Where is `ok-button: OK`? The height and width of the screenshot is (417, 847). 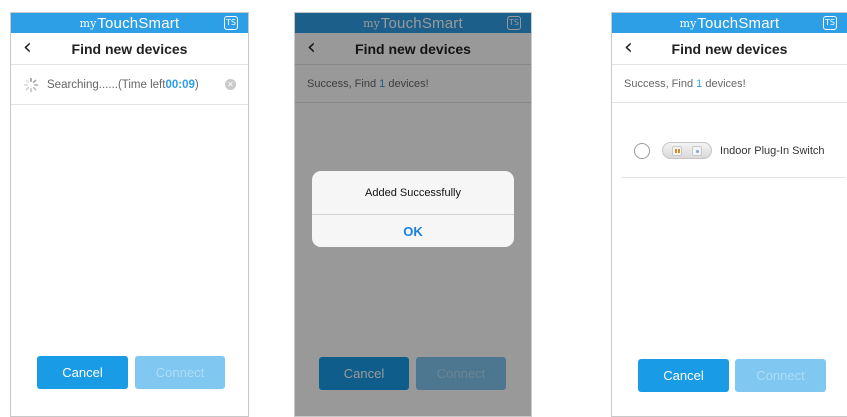
ok-button: OK is located at coordinates (413, 231).